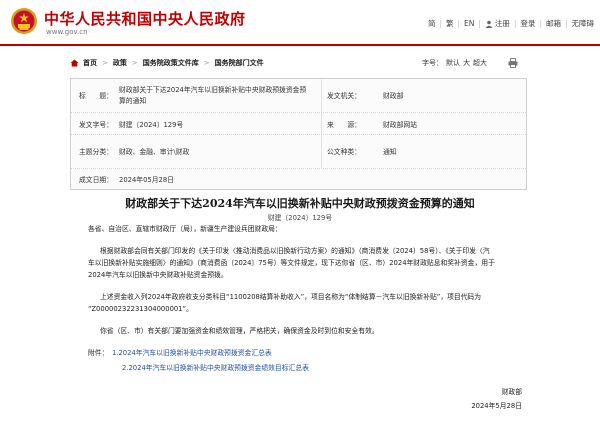 The width and height of the screenshot is (600, 429). I want to click on header-divider, so click(300, 45).